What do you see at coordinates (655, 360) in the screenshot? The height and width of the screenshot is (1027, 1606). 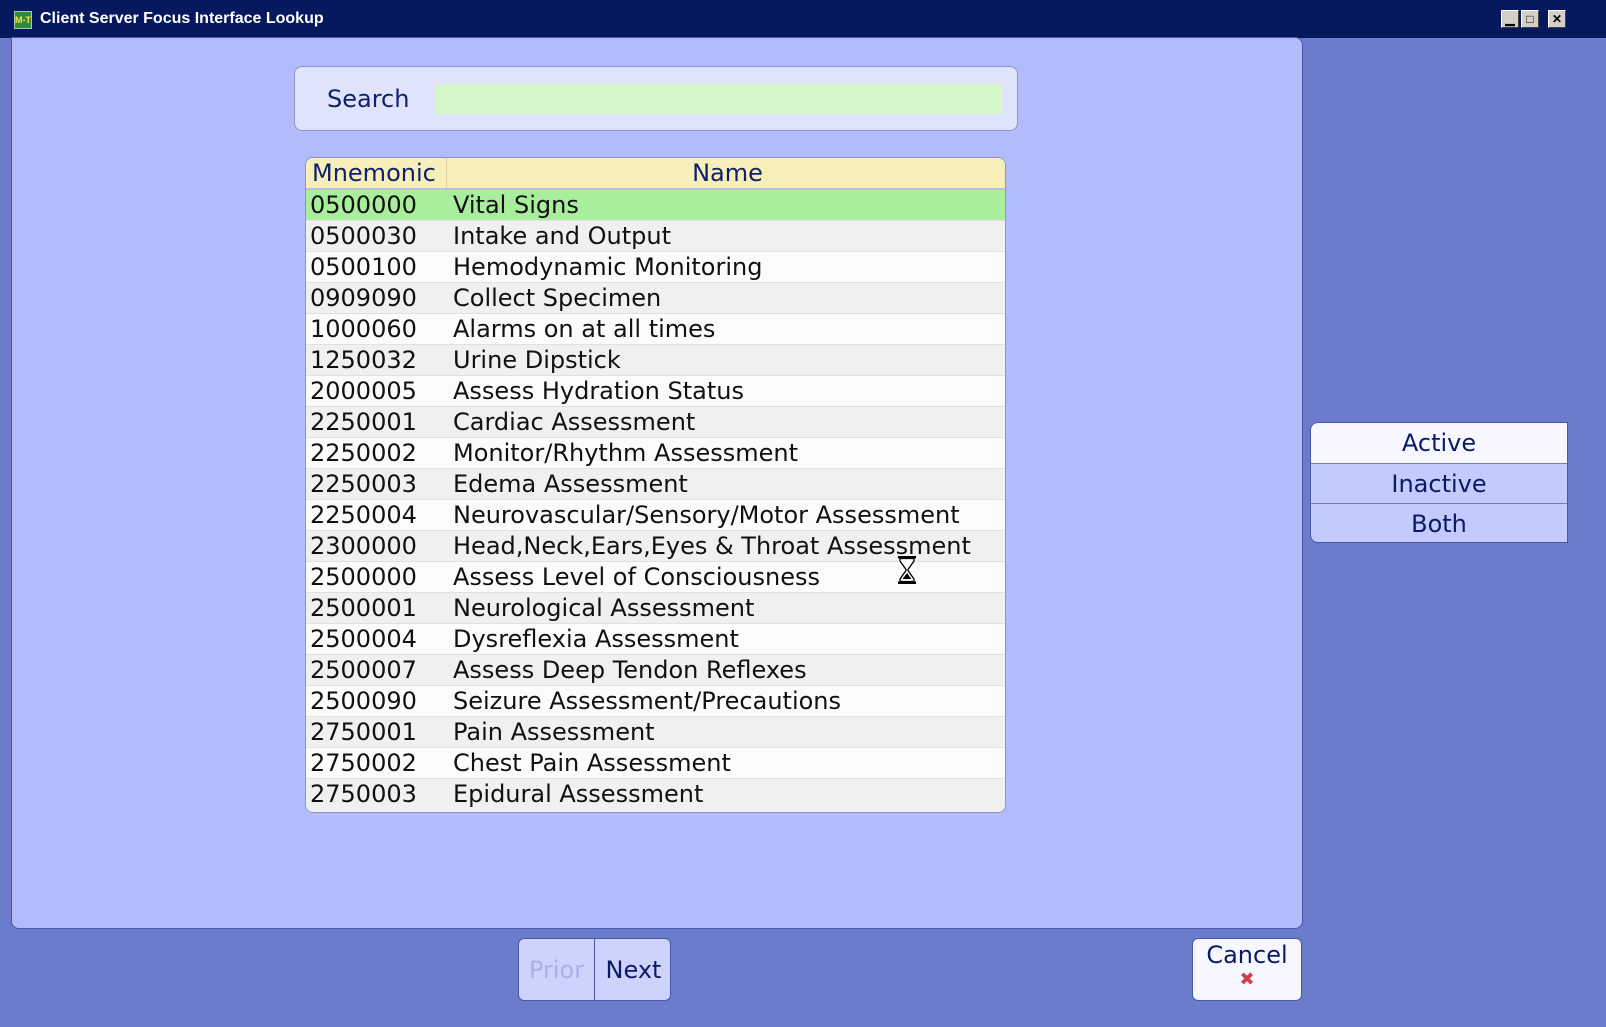 I see `table-row: 1250032 Urine Dipstick` at bounding box center [655, 360].